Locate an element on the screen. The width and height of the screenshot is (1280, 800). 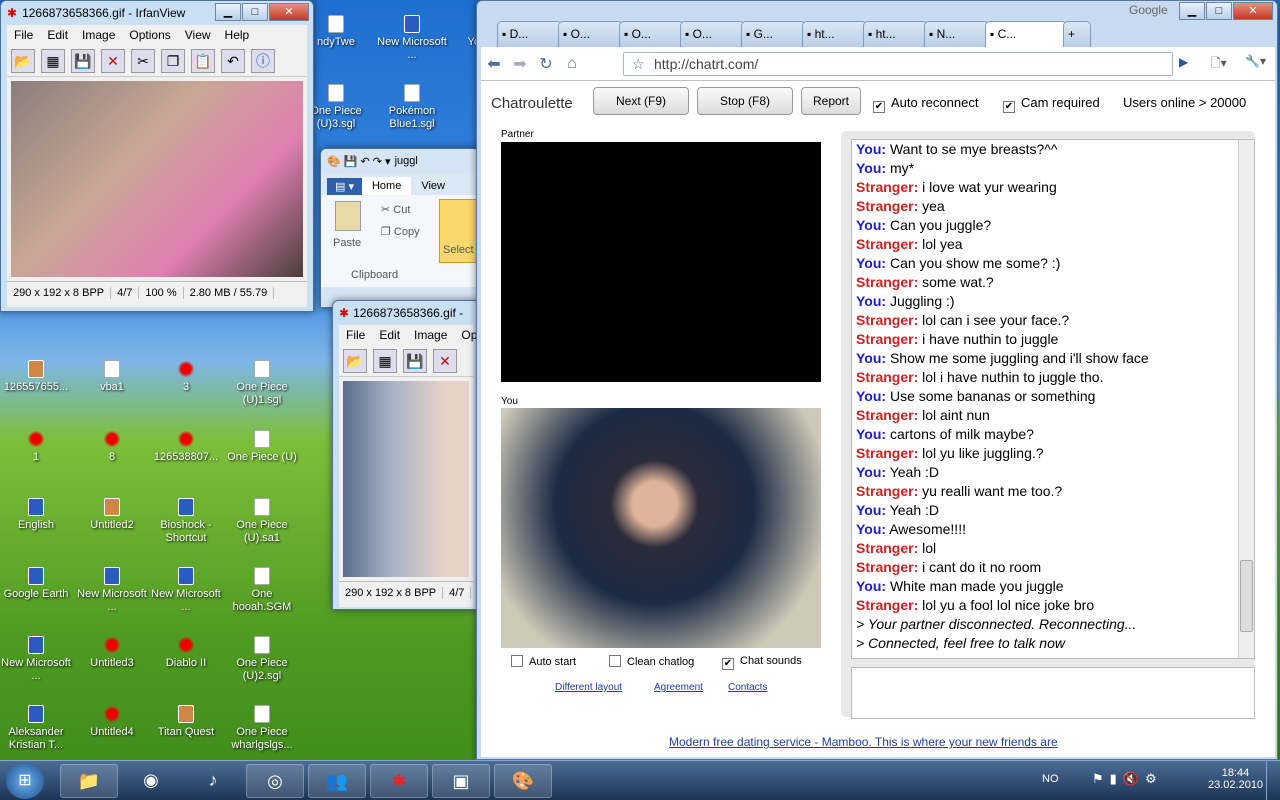
copy-icon: ❐ is located at coordinates (173, 60).